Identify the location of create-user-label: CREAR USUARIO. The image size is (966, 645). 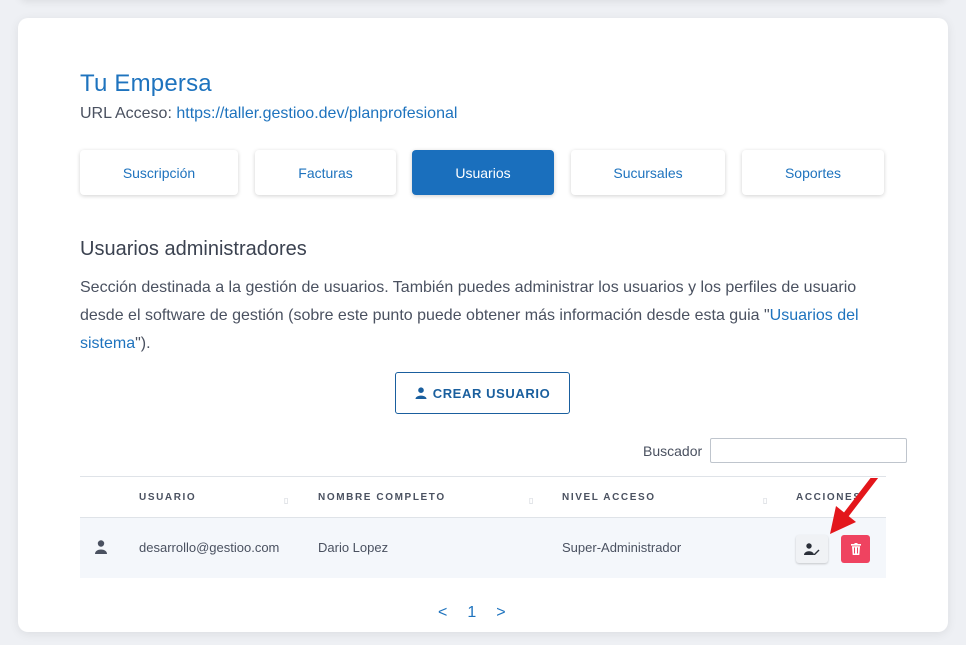
(491, 393).